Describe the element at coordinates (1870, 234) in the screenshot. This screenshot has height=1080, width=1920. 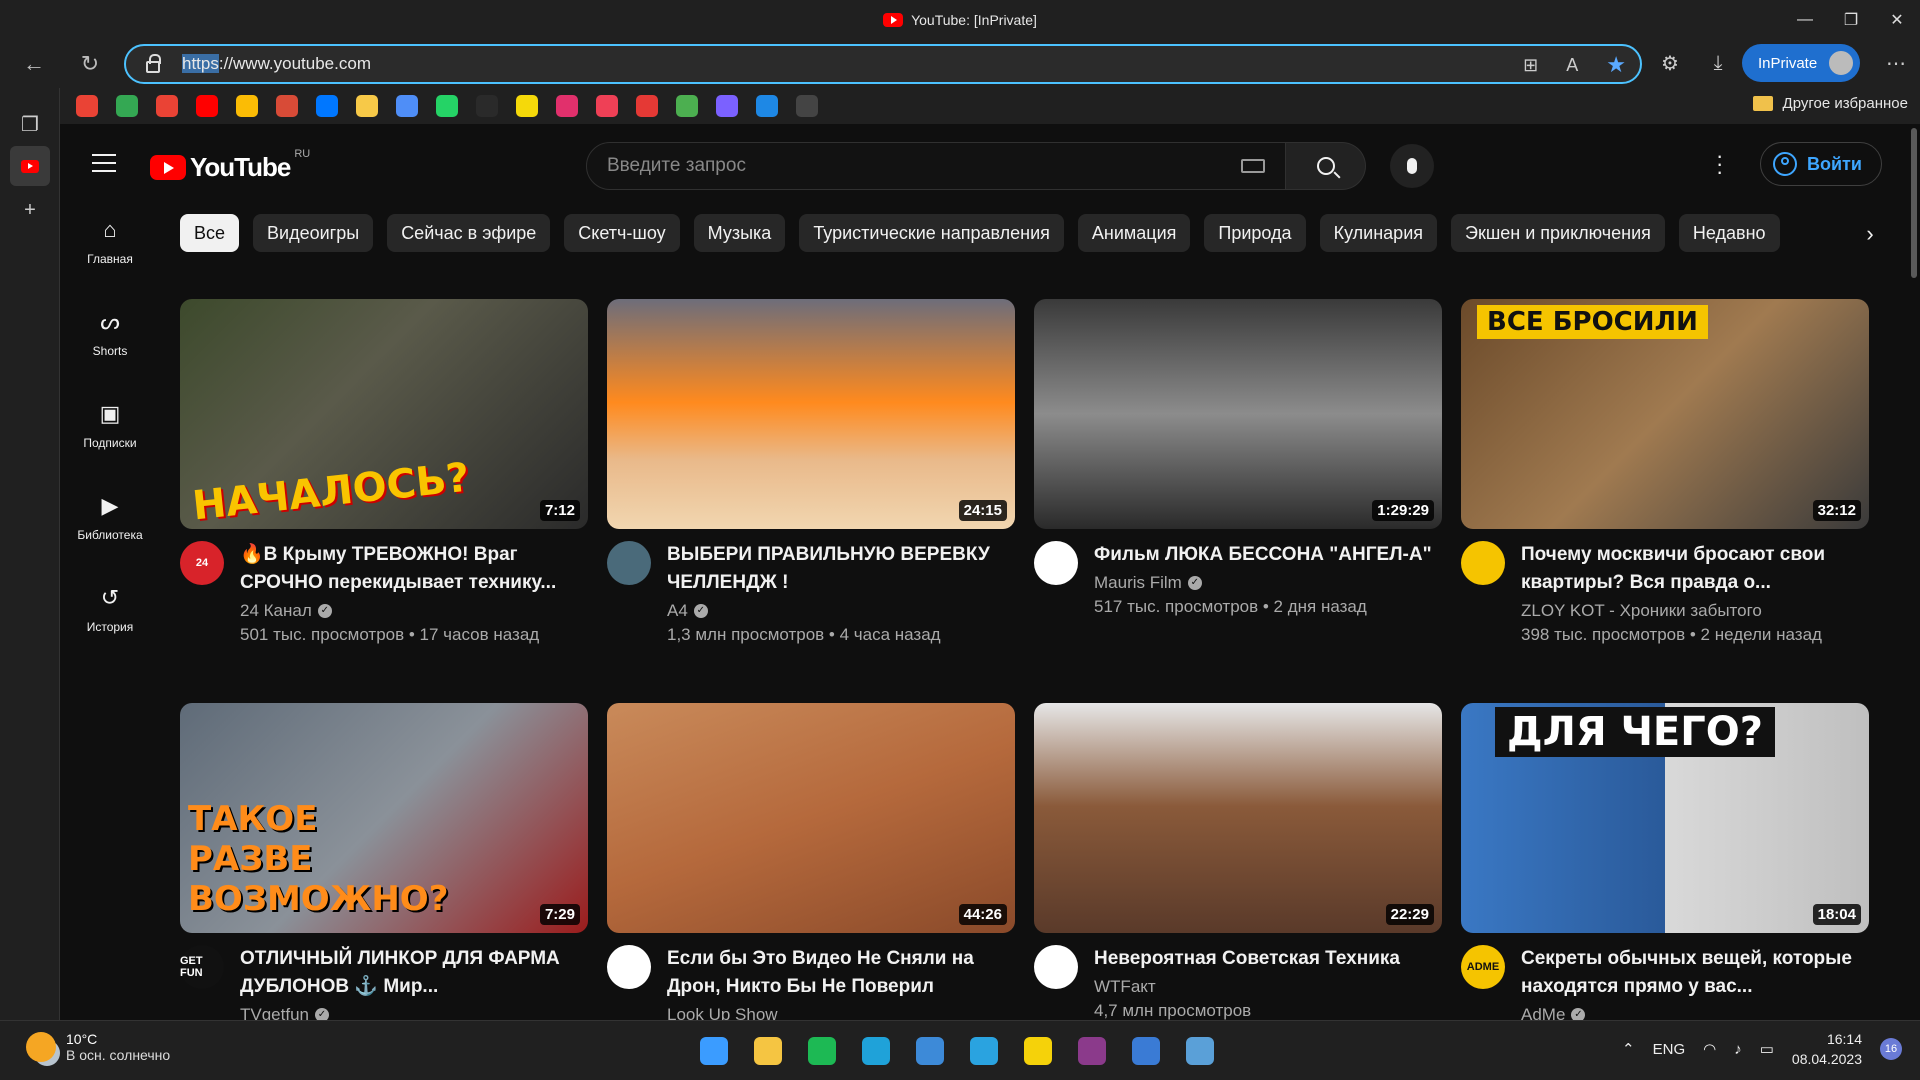
I see `chevron-right-icon: ›` at that location.